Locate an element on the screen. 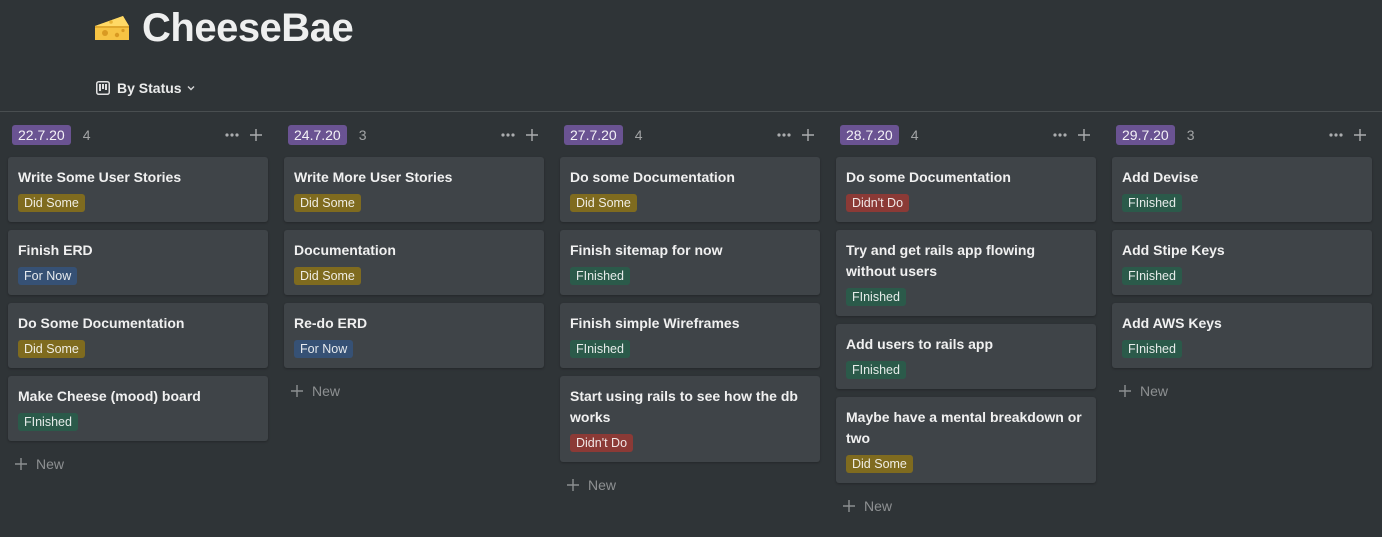 This screenshot has width=1382, height=537. header-divider is located at coordinates (691, 111).